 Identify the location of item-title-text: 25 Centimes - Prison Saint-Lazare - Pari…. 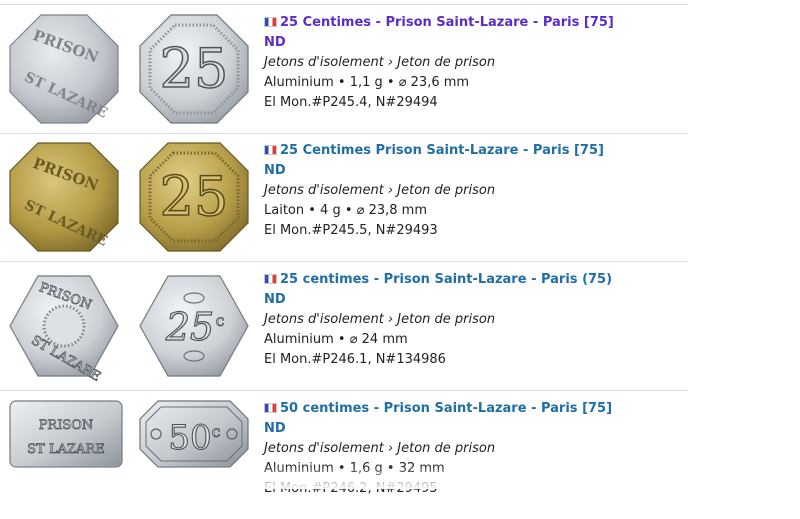
(447, 22).